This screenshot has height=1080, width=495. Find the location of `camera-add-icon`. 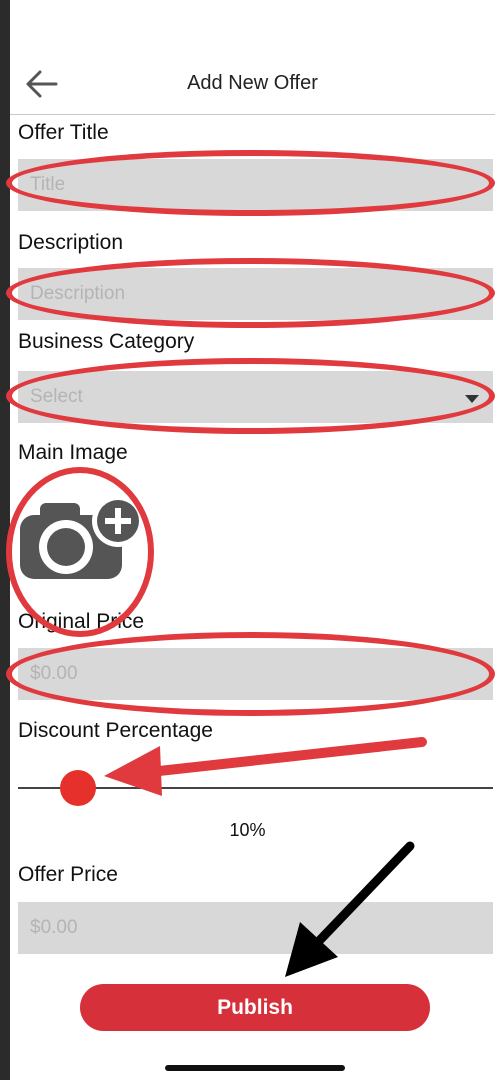

camera-add-icon is located at coordinates (82, 537).